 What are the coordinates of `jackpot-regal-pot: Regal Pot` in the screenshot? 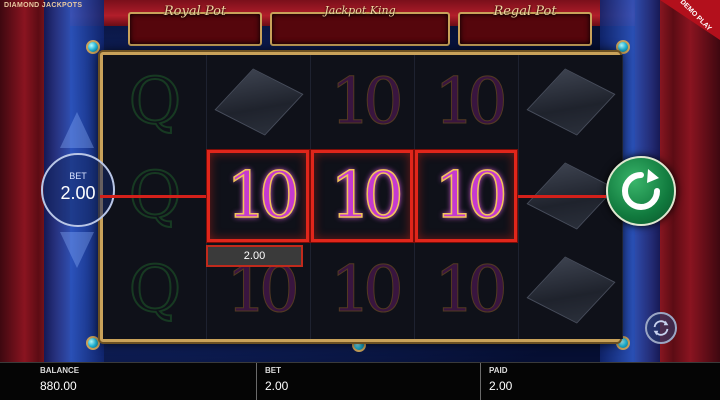 It's located at (525, 25).